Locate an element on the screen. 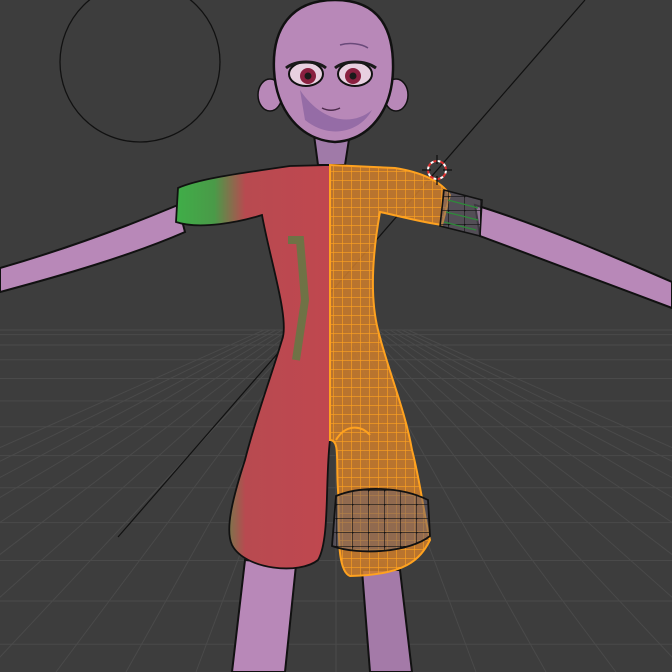 The width and height of the screenshot is (672, 672). character-legs is located at coordinates (322, 615).